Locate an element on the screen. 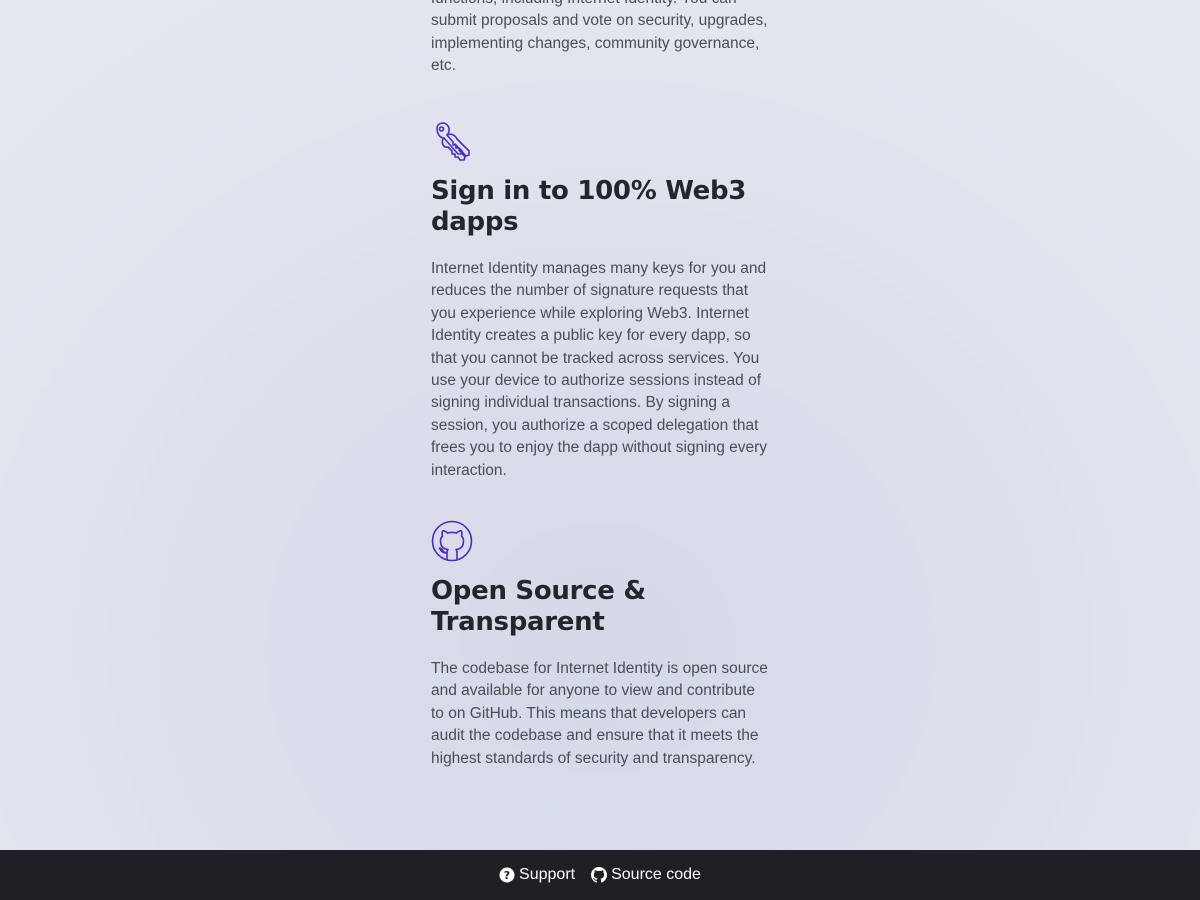 Image resolution: width=1200 pixels, height=900 pixels. support-link: ? Support is located at coordinates (537, 875).